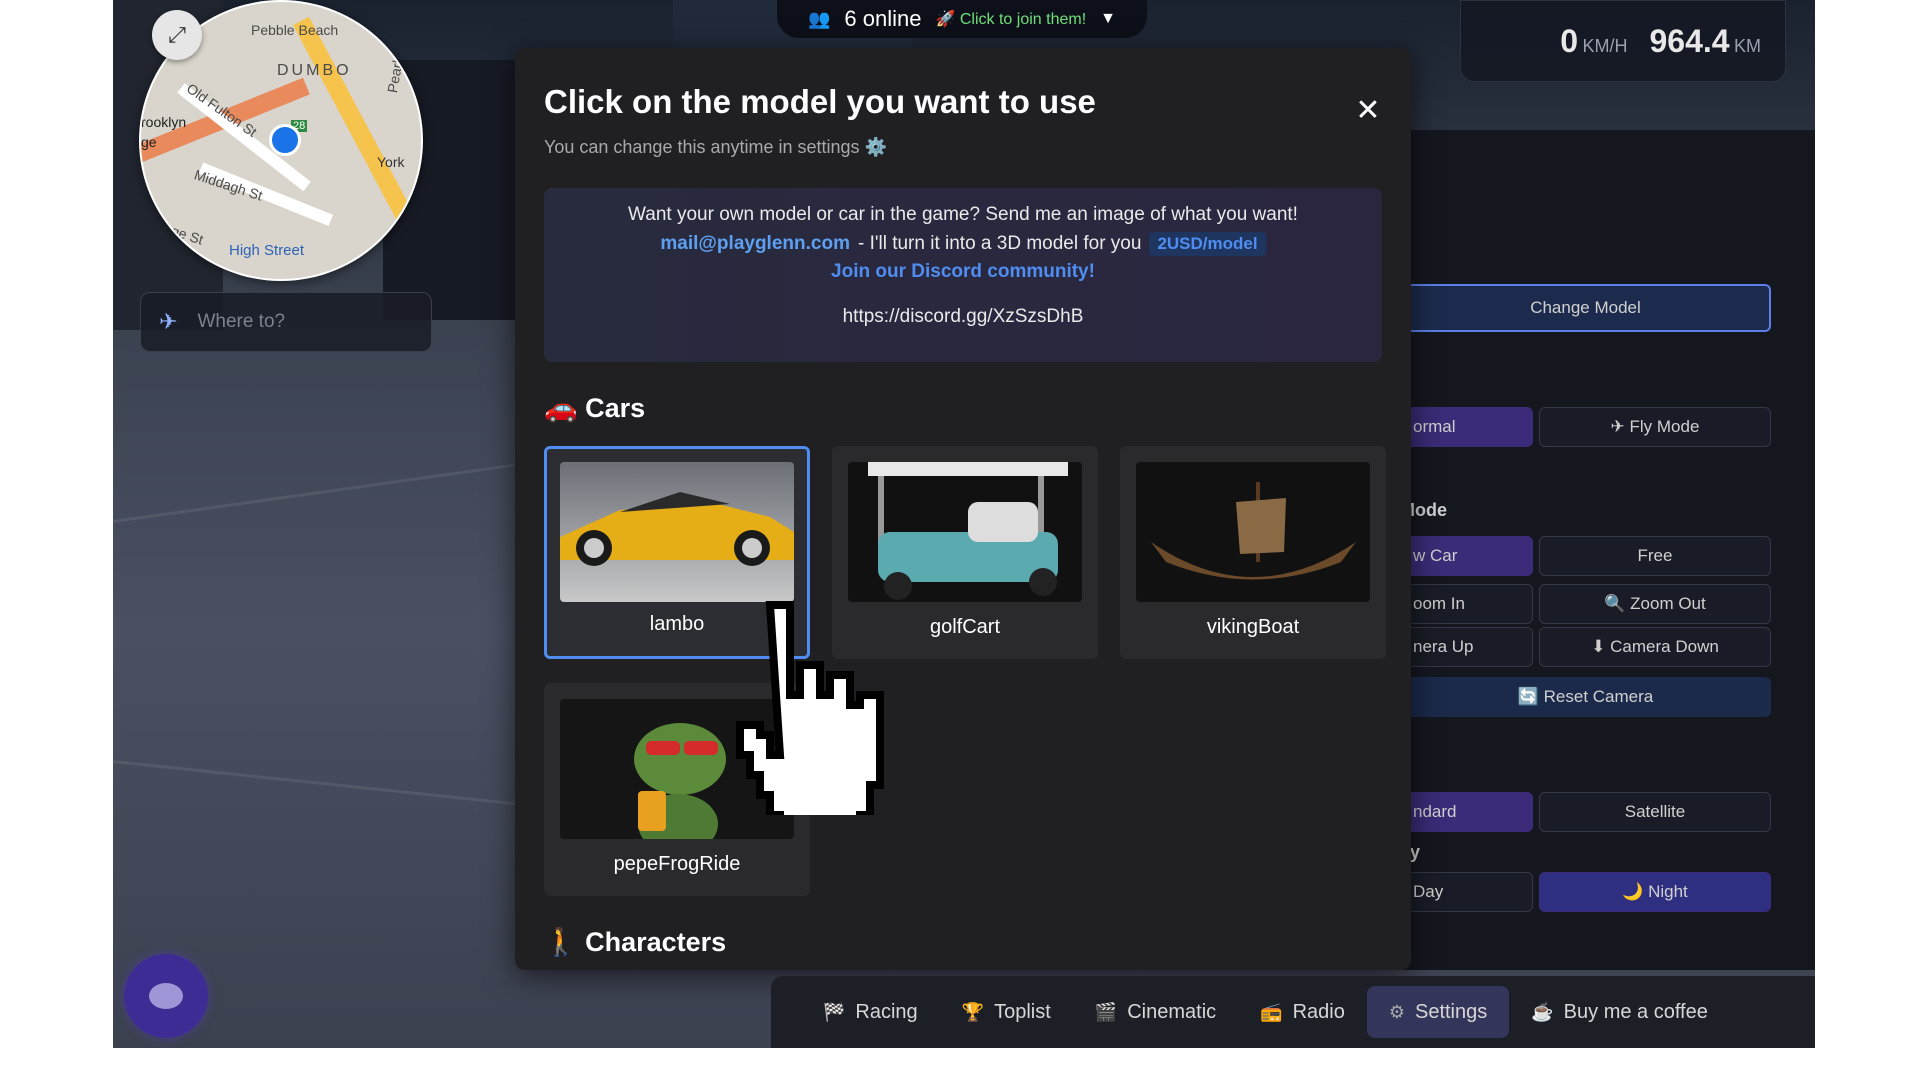  I want to click on camera-down-button: ⬇ Camera Down, so click(1655, 647).